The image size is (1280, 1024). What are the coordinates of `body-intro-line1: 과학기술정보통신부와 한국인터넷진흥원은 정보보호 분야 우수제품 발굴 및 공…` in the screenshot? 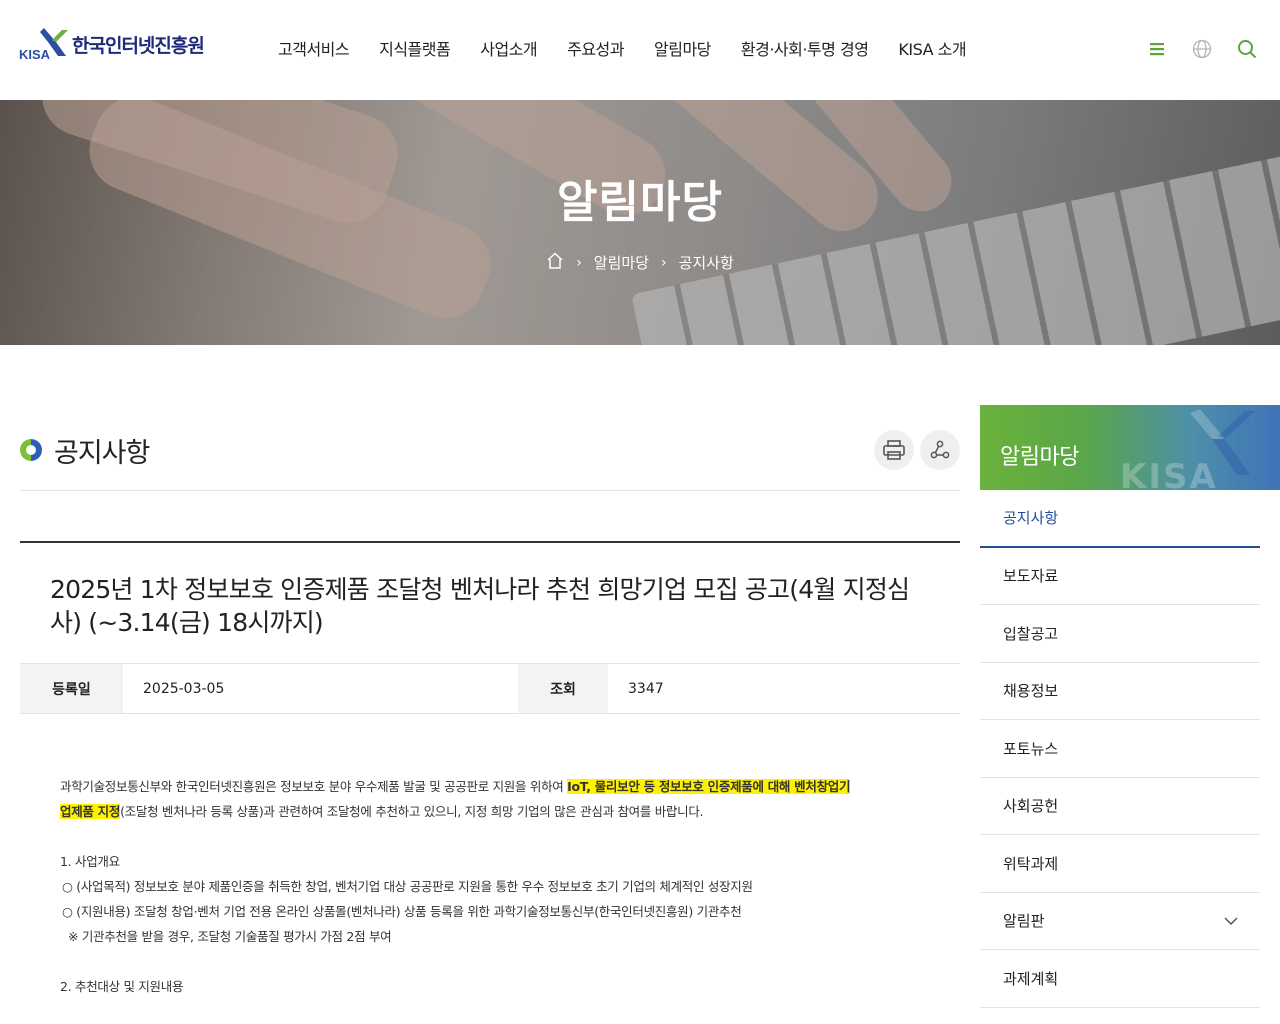 It's located at (455, 786).